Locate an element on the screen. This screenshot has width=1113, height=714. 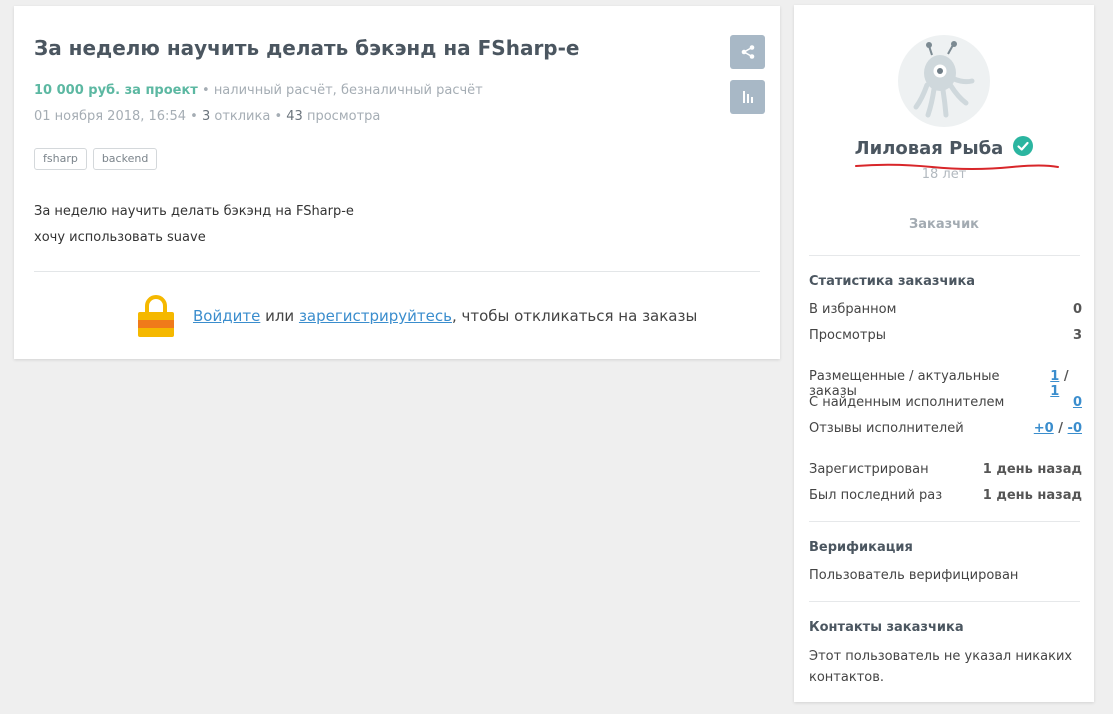
contacts-title: Контакты заказчика is located at coordinates (886, 627).